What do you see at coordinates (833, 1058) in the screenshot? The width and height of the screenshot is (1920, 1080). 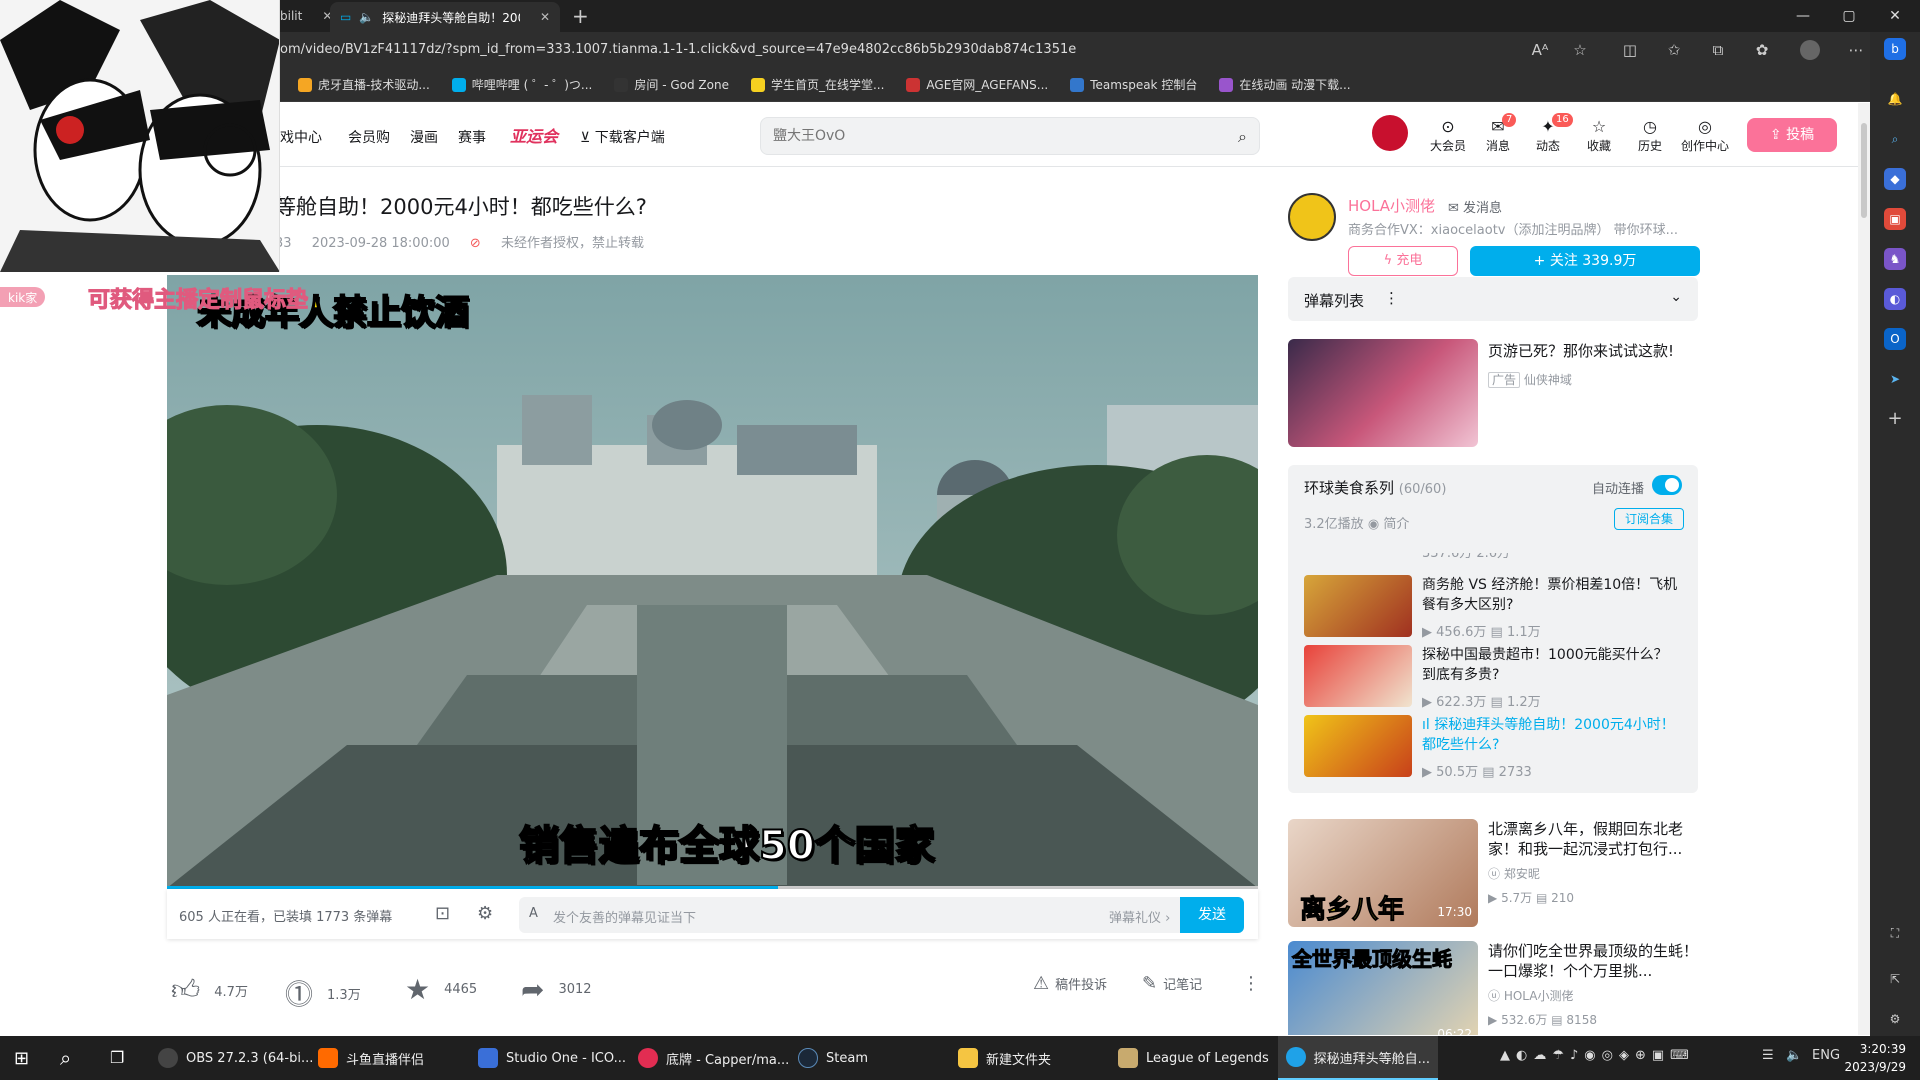 I see `taskbar-app-steam: Steam` at bounding box center [833, 1058].